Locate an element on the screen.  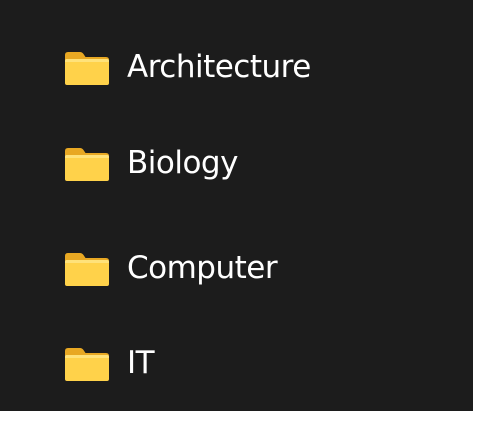
folder-item-architecture: Architecture is located at coordinates (230, 68).